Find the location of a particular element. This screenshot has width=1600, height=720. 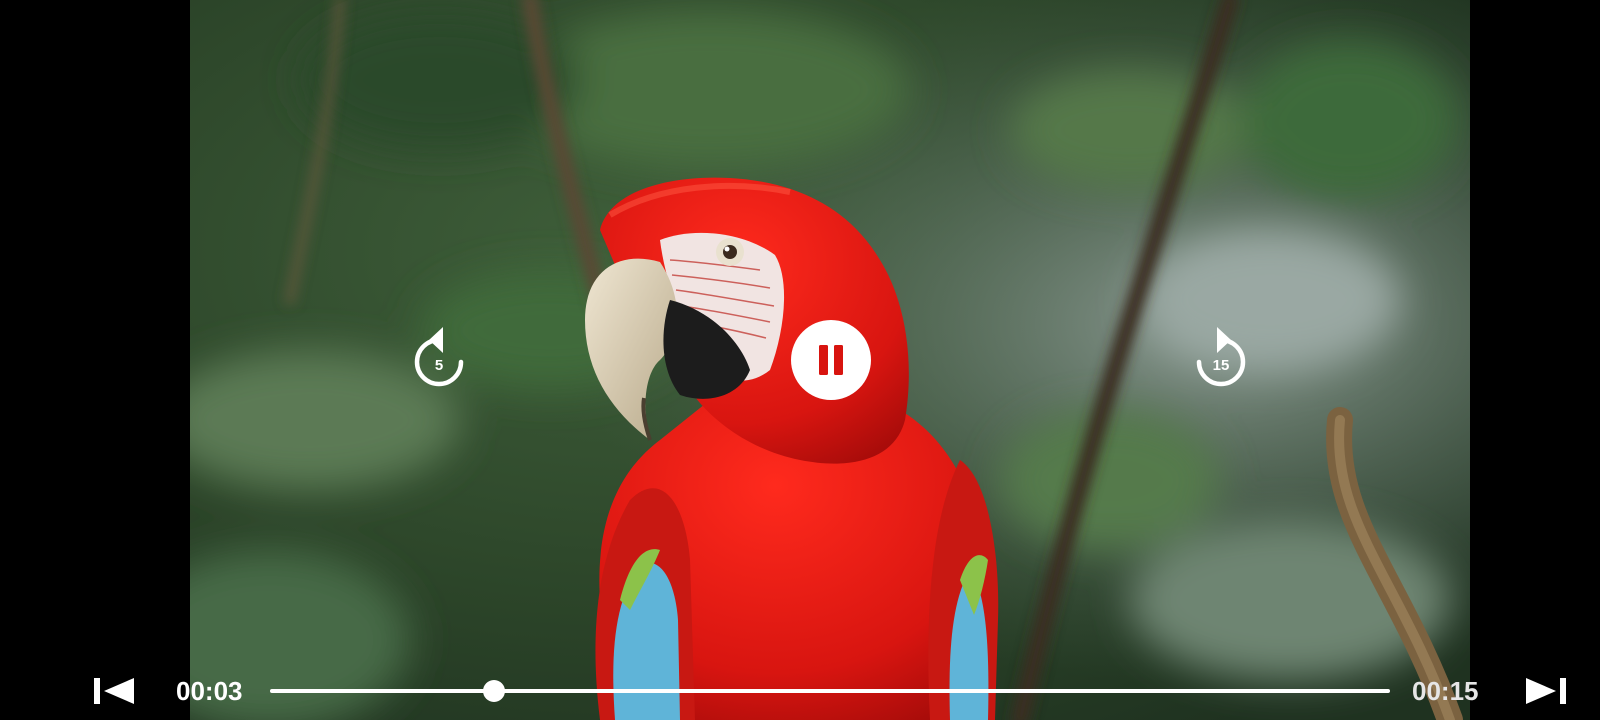

seek-bar is located at coordinates (830, 691).